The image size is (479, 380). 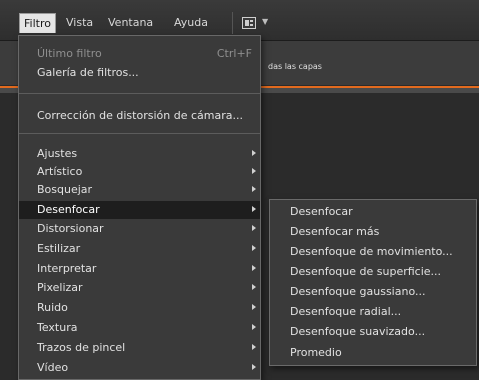 I want to click on menu-filtro: Filtro, so click(x=37, y=23).